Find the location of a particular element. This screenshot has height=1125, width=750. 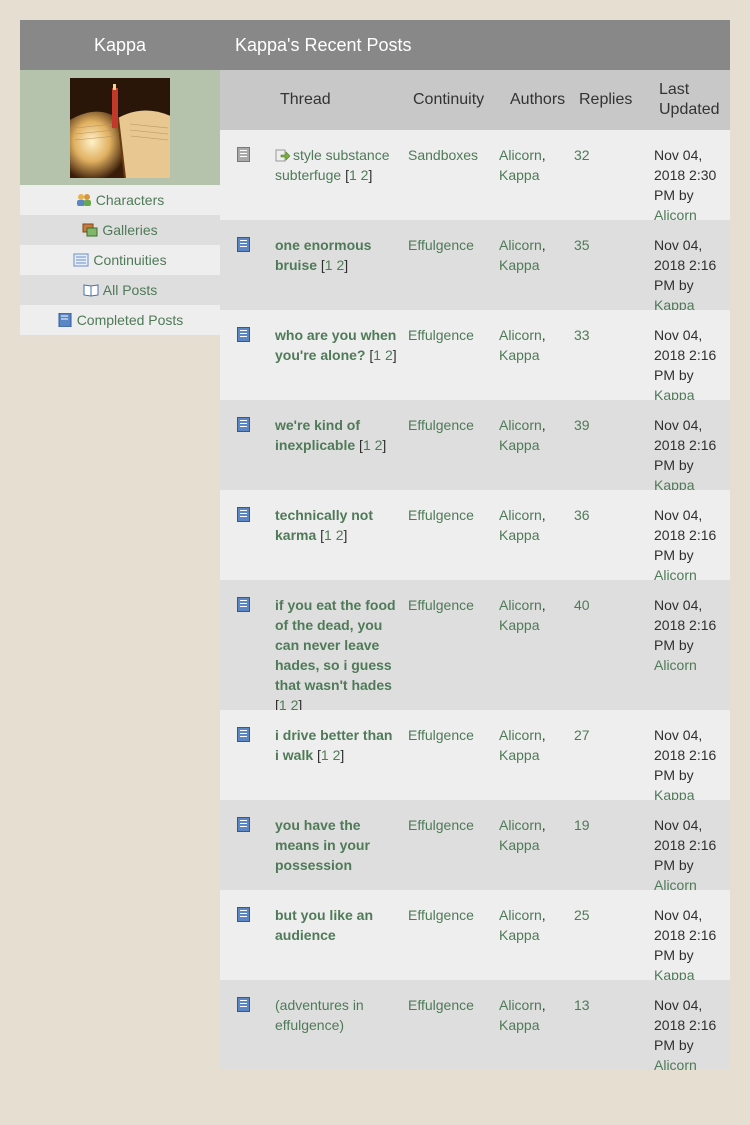

galleries-icon is located at coordinates (90, 230).